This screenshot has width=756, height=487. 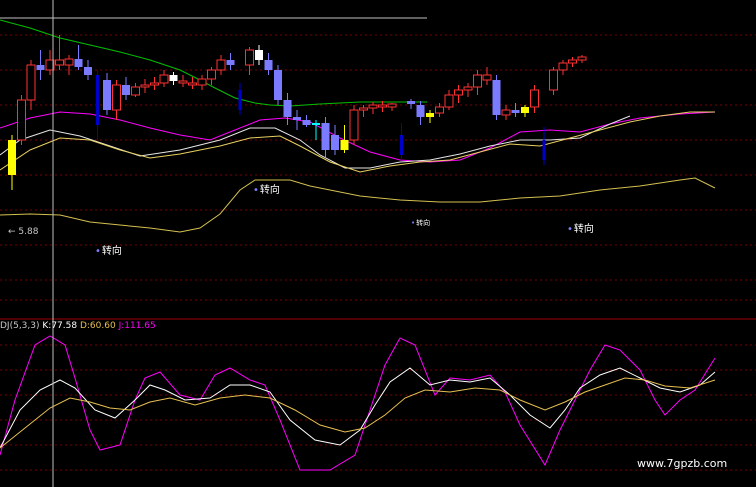 What do you see at coordinates (23, 232) in the screenshot?
I see `price-label: ← 5.88` at bounding box center [23, 232].